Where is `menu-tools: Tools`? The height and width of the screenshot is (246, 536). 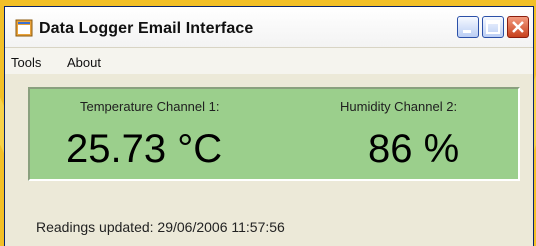
menu-tools: Tools is located at coordinates (26, 62).